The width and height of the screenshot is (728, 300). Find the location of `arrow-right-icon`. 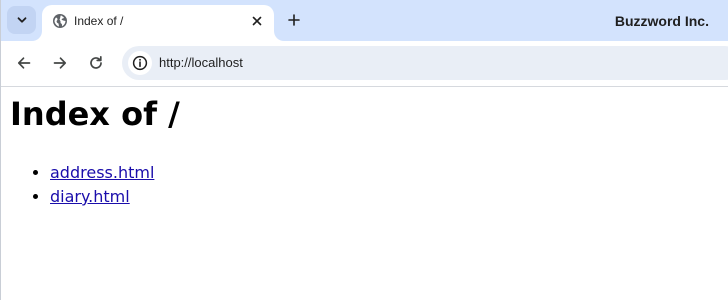

arrow-right-icon is located at coordinates (60, 63).